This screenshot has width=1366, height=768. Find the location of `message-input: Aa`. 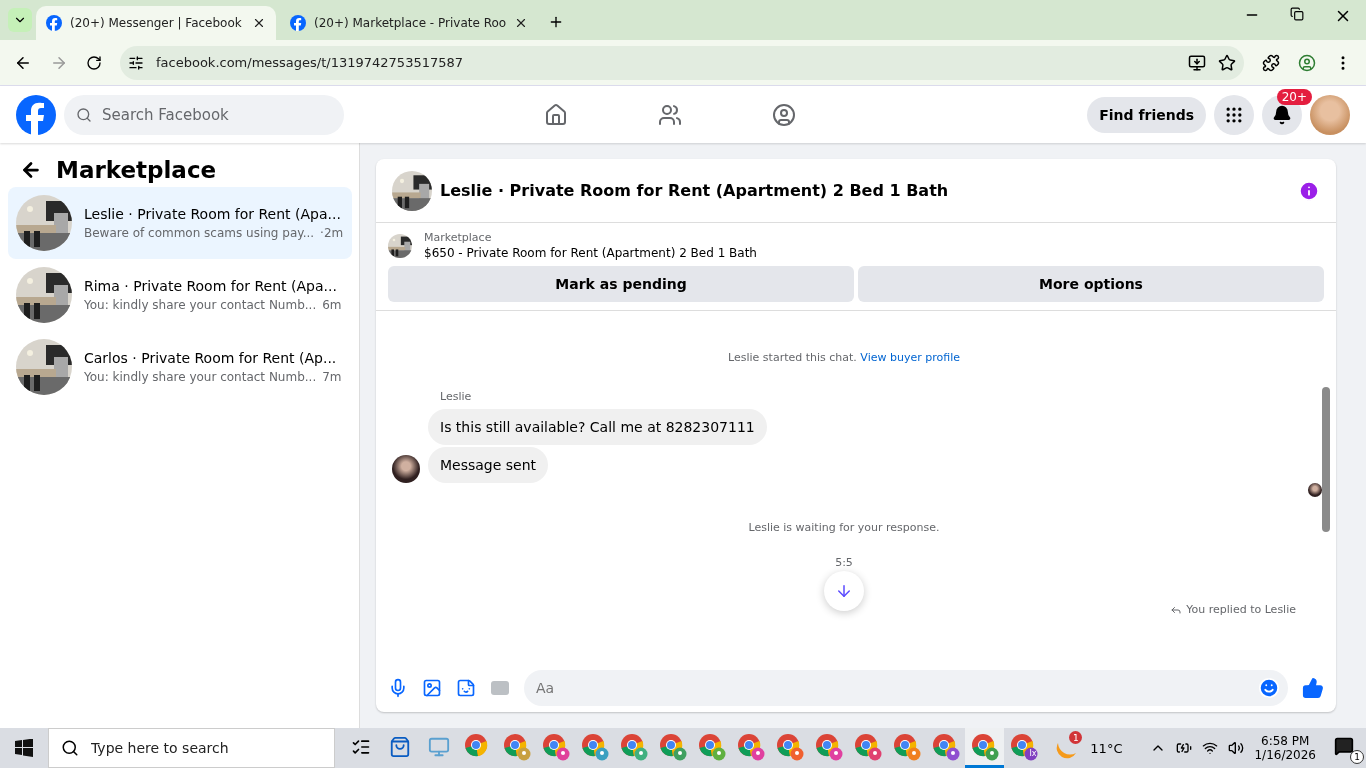

message-input: Aa is located at coordinates (896, 688).